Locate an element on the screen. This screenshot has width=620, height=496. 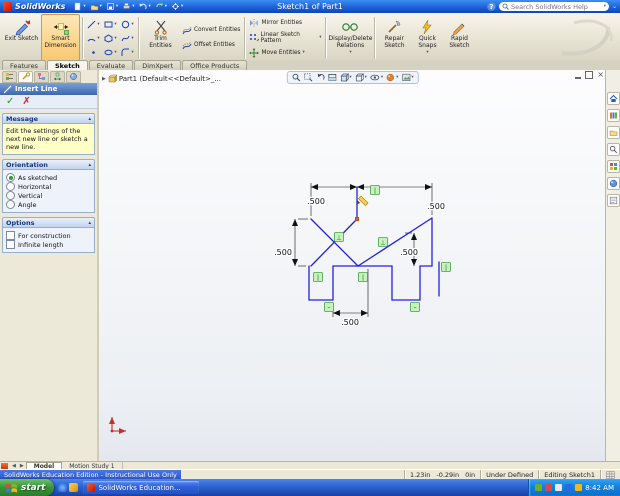
smart-dimension-button: Smart Dimension is located at coordinates (60, 38).